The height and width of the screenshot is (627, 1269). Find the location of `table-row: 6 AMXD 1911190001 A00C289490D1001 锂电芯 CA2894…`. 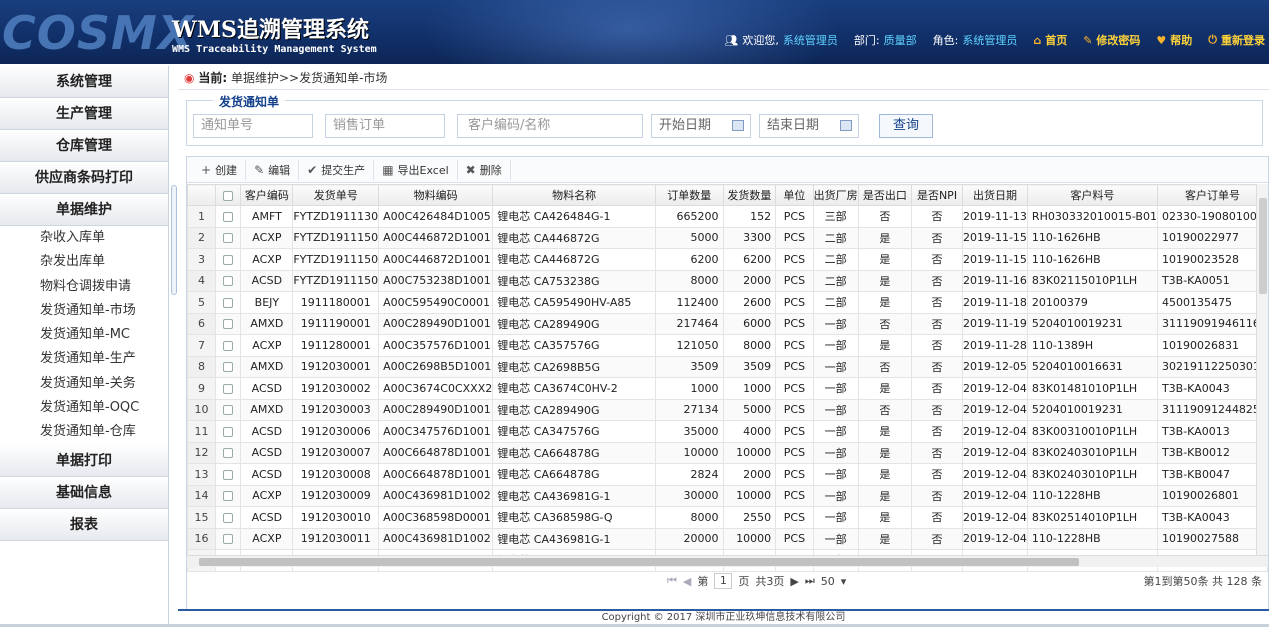

table-row: 6 AMXD 1911190001 A00C289490D1001 锂电芯 CA2894… is located at coordinates (727, 323).